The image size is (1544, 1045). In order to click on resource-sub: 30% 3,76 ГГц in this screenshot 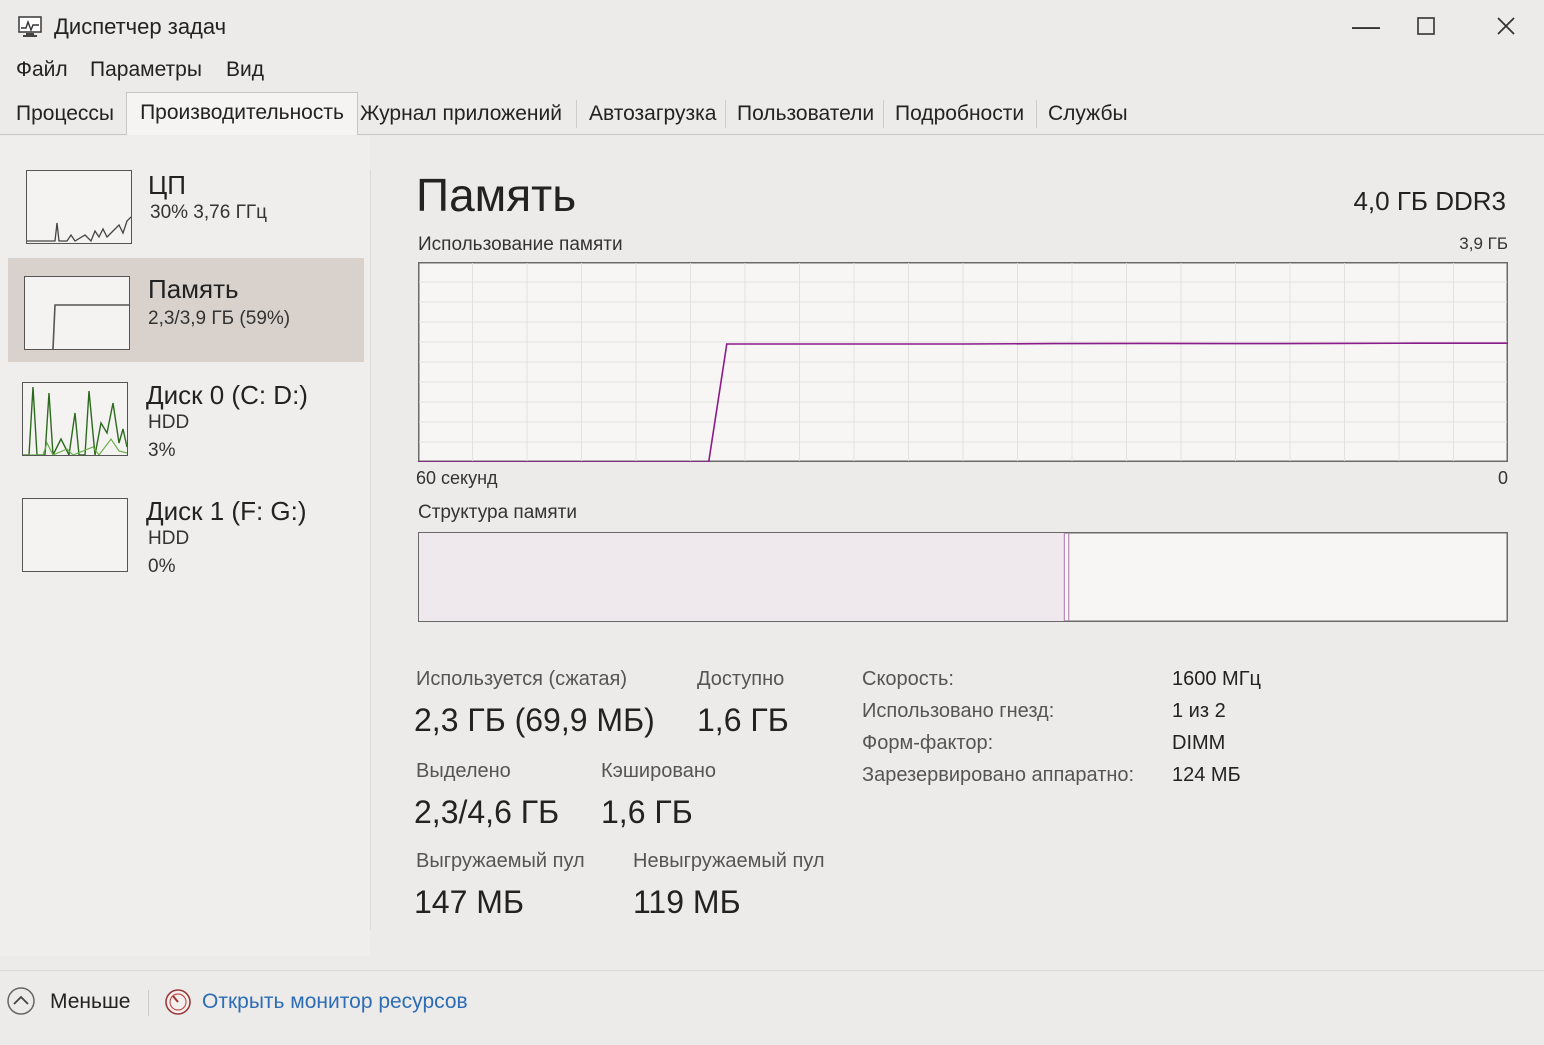, I will do `click(209, 212)`.